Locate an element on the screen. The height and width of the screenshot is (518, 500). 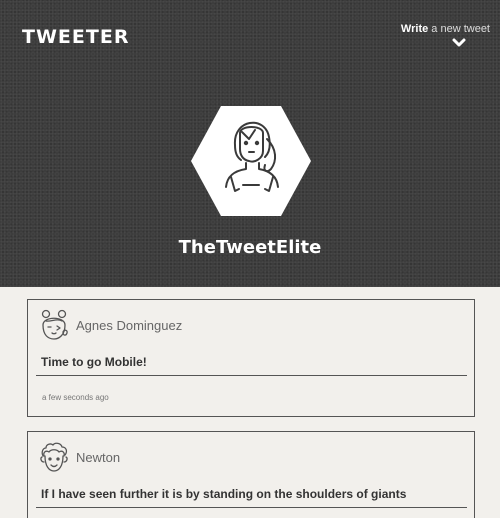
compose-label-rest: a new tweet is located at coordinates (459, 29).